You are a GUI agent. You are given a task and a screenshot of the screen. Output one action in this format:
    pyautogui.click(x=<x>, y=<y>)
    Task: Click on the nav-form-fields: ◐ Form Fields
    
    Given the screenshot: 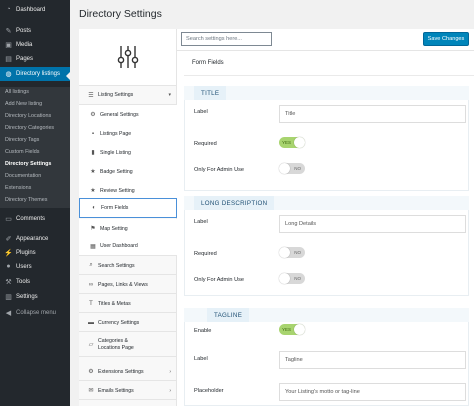 What is the action you would take?
    pyautogui.click(x=128, y=208)
    